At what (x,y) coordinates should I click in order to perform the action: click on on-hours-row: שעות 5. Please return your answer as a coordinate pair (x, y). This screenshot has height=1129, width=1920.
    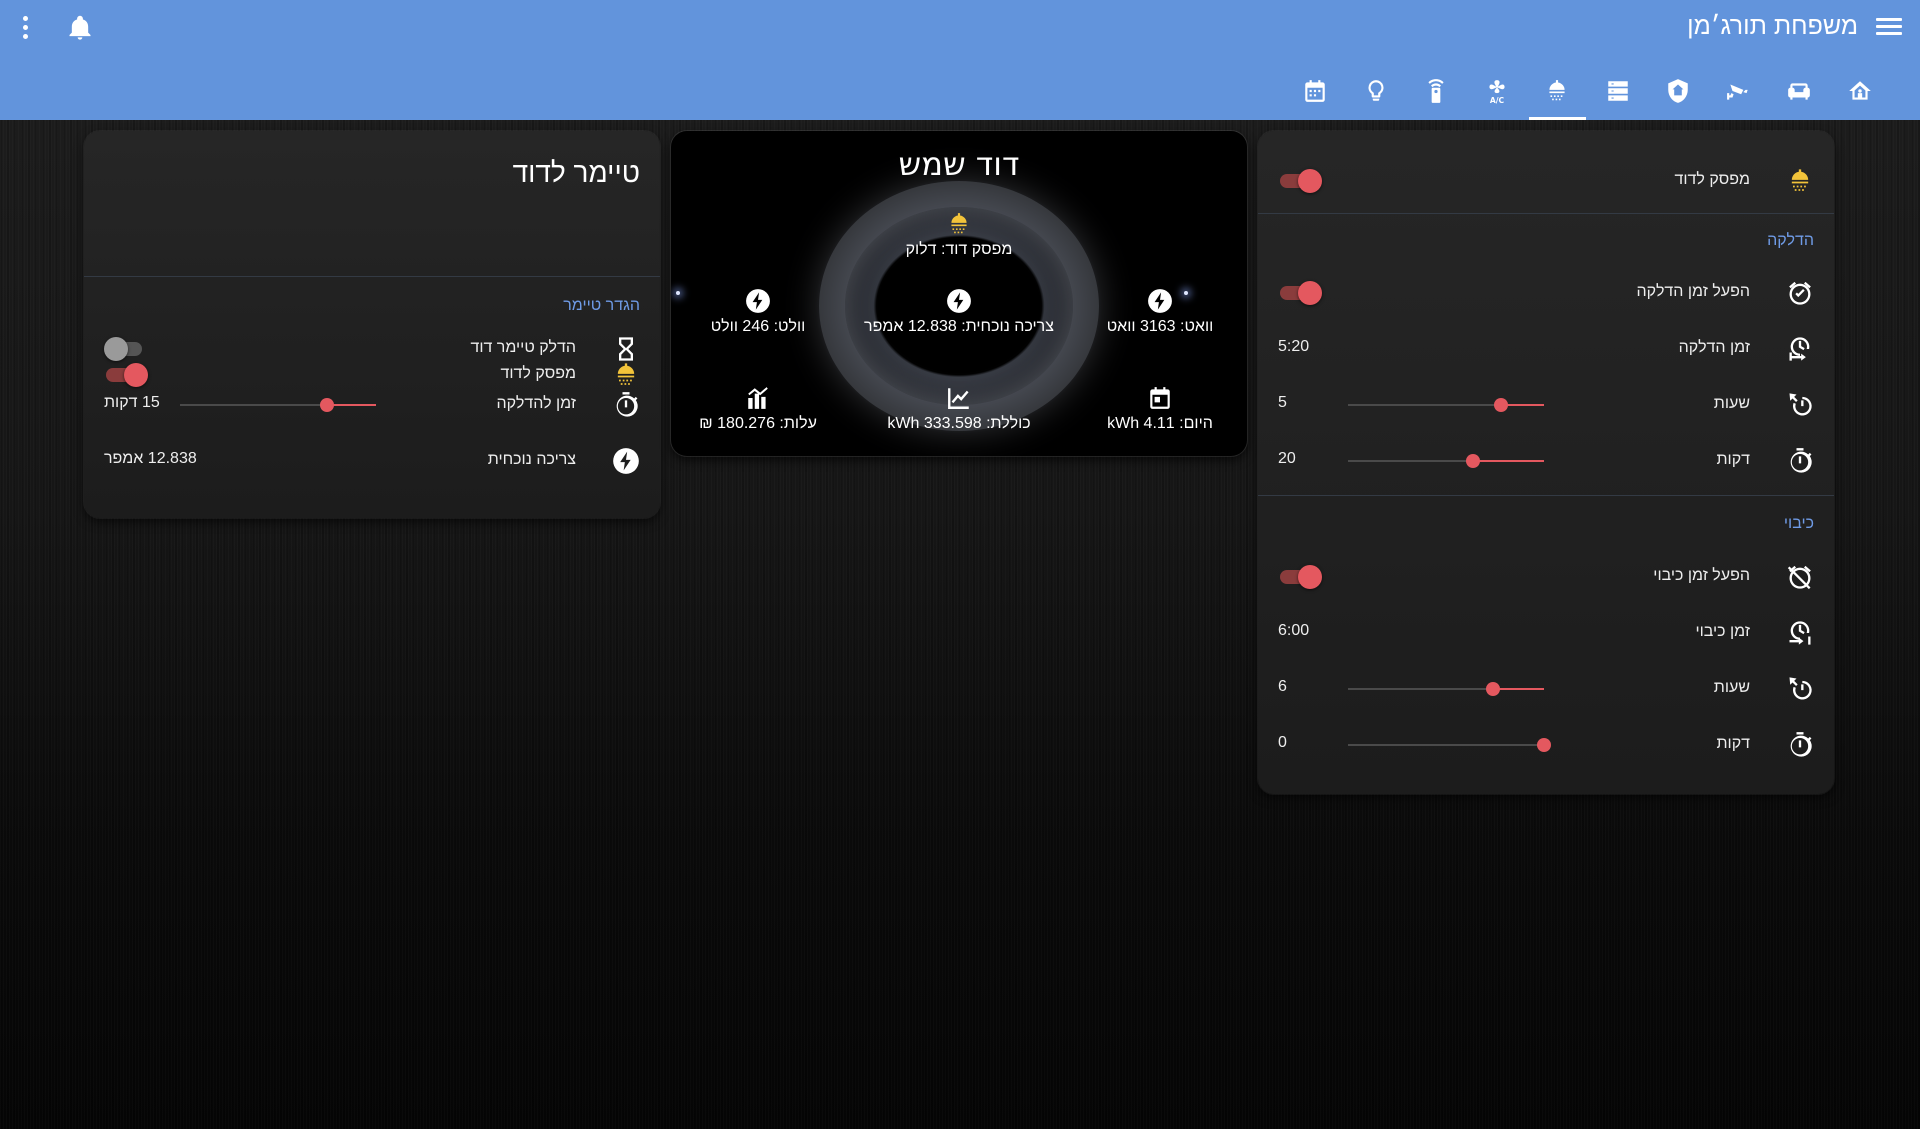
    Looking at the image, I should click on (1546, 405).